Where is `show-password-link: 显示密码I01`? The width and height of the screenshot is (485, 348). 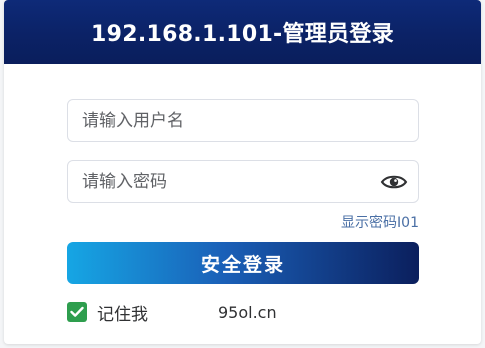
show-password-link: 显示密码I01 is located at coordinates (380, 222).